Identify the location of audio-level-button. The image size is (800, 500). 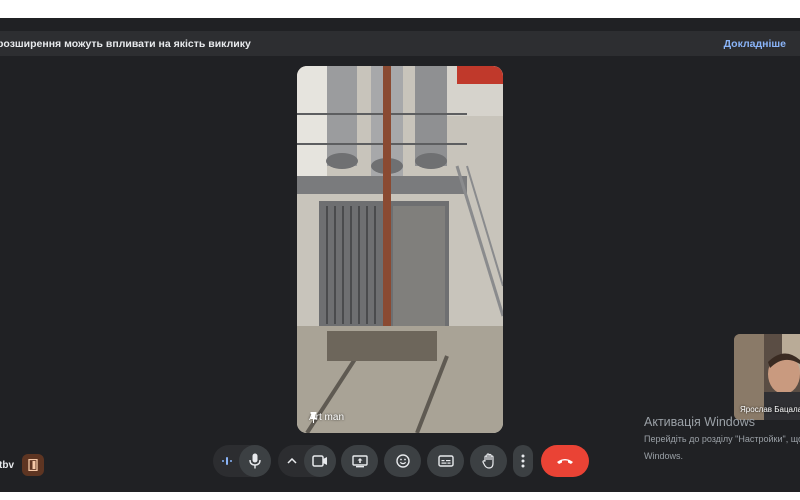
(227, 461).